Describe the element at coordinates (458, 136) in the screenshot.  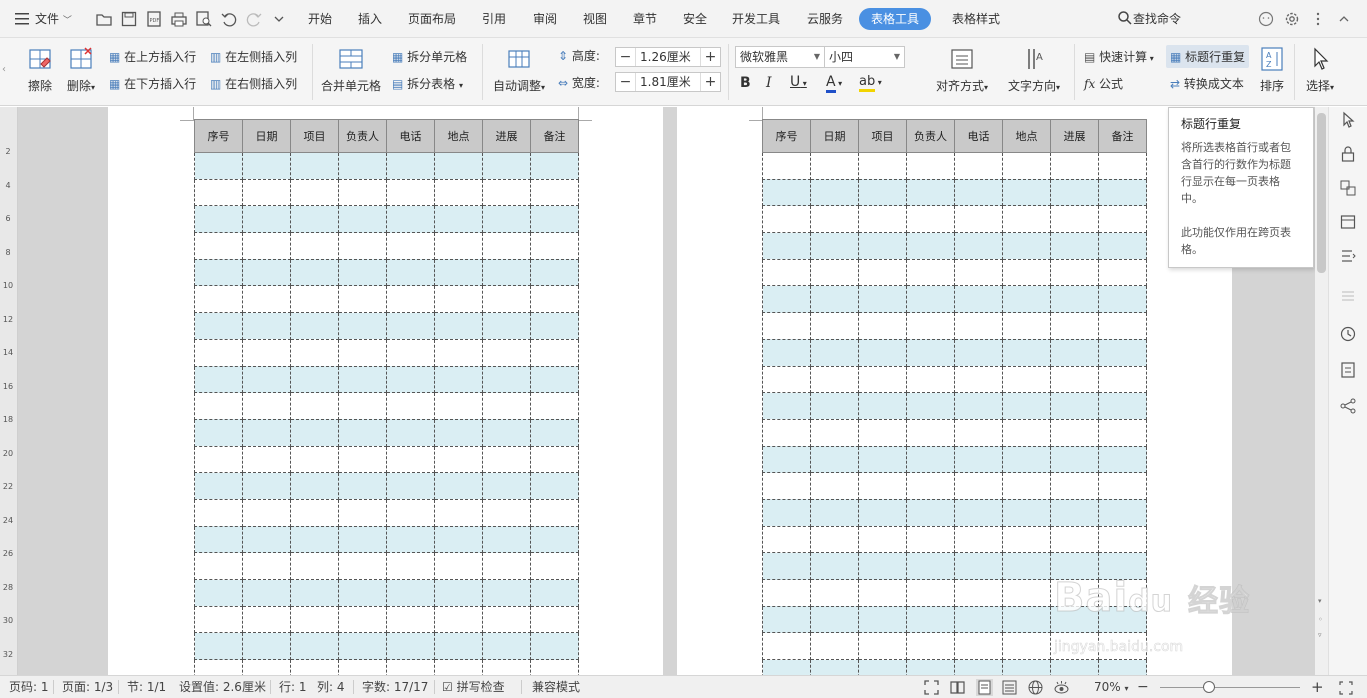
I see `table-header-cell: 地点` at that location.